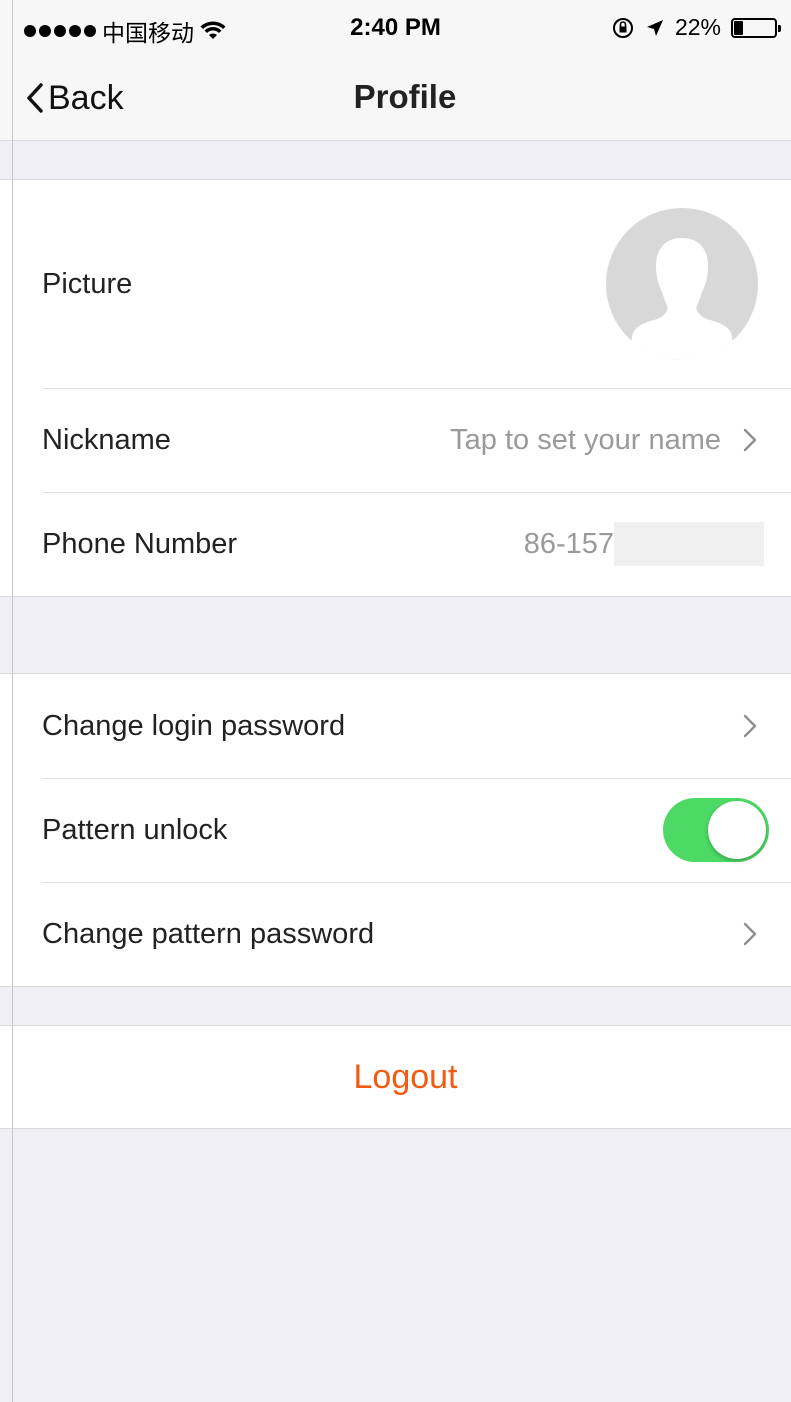  Describe the element at coordinates (12, 701) in the screenshot. I see `frame-edge` at that location.